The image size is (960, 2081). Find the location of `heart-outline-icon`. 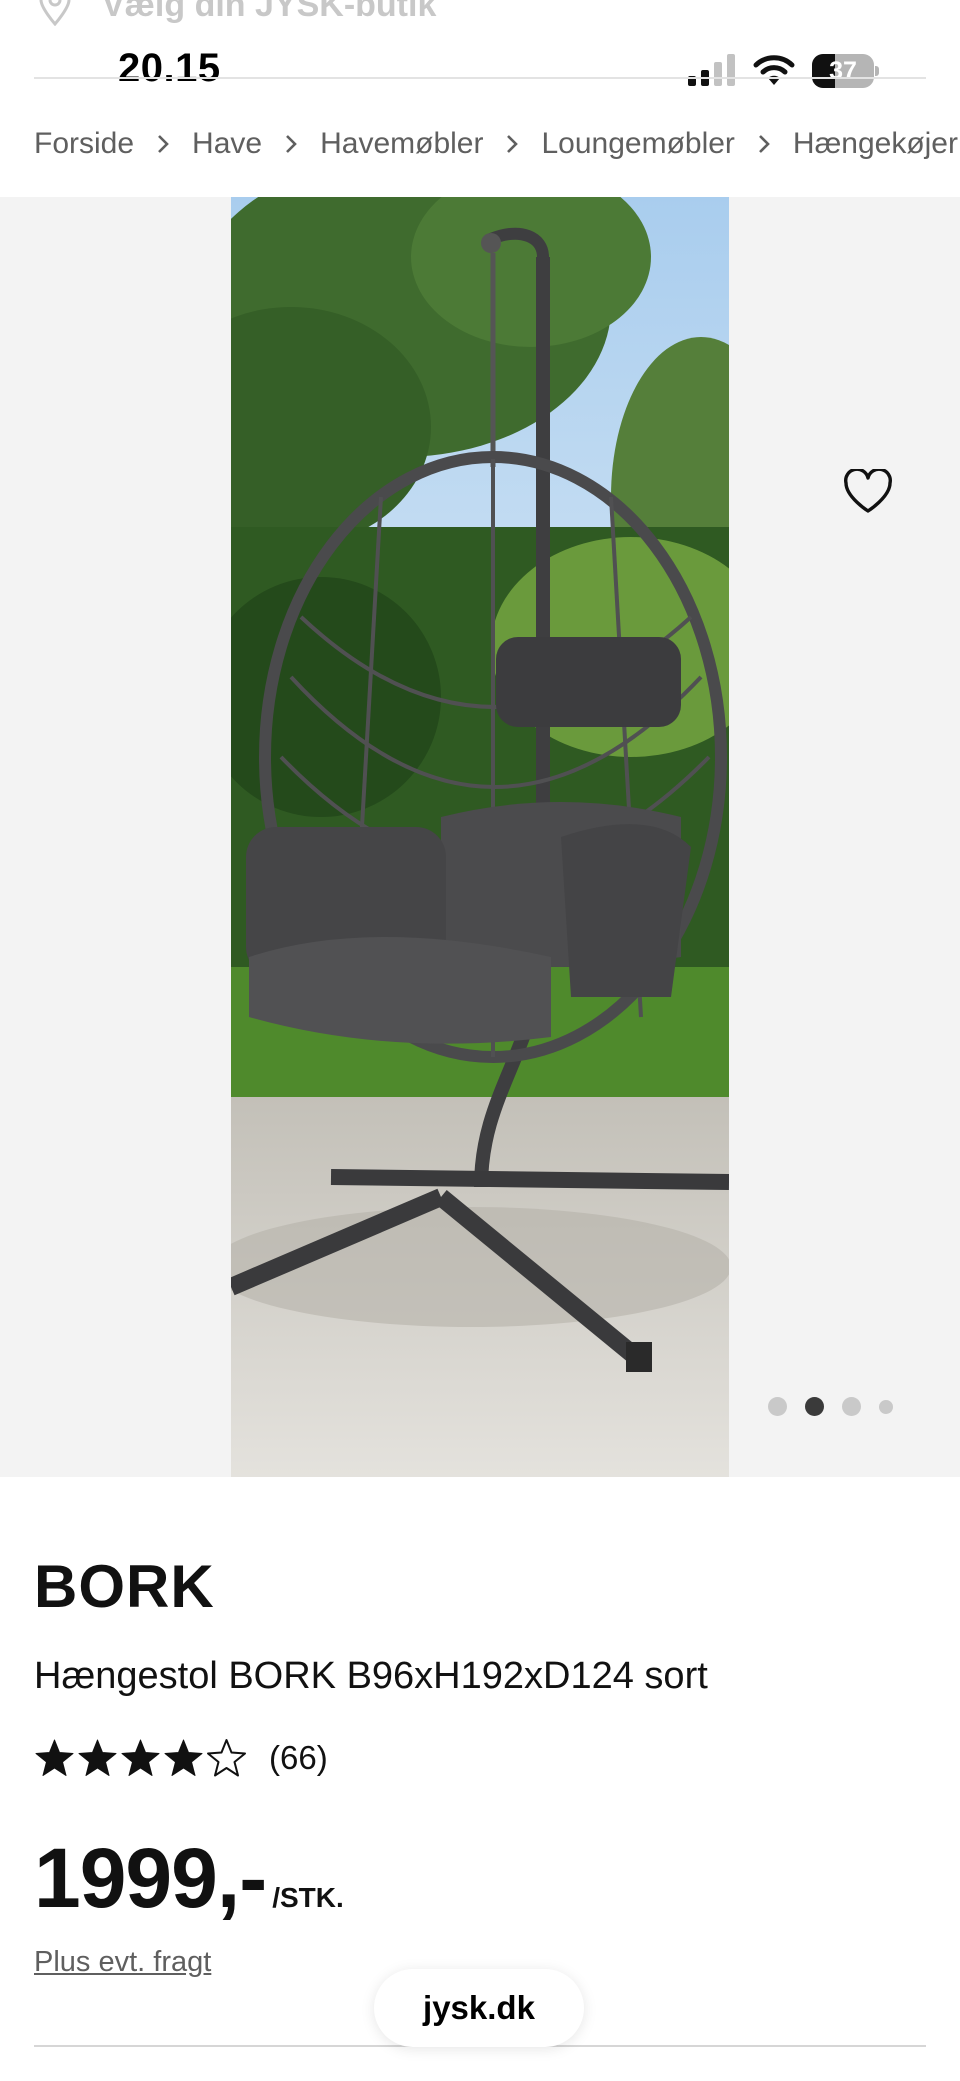

heart-outline-icon is located at coordinates (868, 492).